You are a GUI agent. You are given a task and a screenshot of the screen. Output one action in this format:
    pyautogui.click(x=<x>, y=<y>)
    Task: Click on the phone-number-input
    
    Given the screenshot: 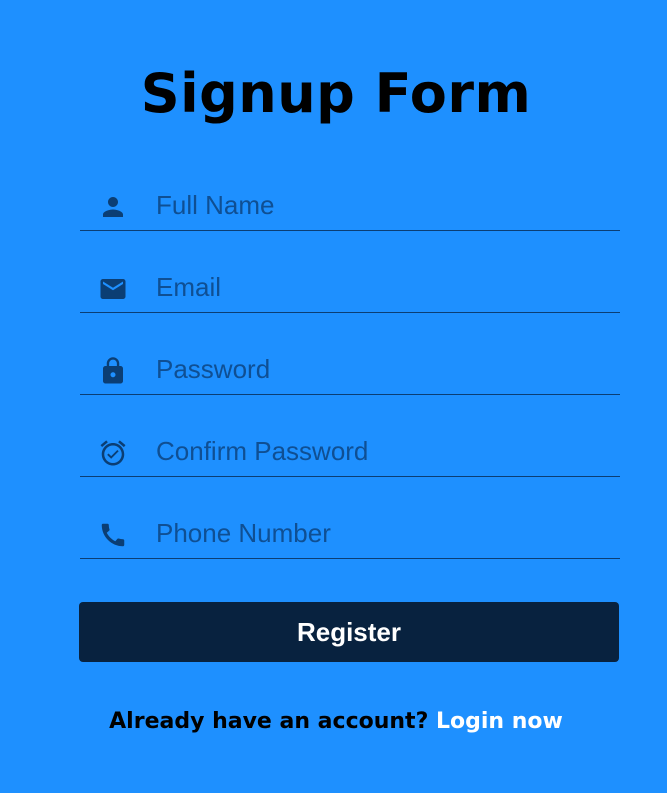 What is the action you would take?
    pyautogui.click(x=381, y=533)
    